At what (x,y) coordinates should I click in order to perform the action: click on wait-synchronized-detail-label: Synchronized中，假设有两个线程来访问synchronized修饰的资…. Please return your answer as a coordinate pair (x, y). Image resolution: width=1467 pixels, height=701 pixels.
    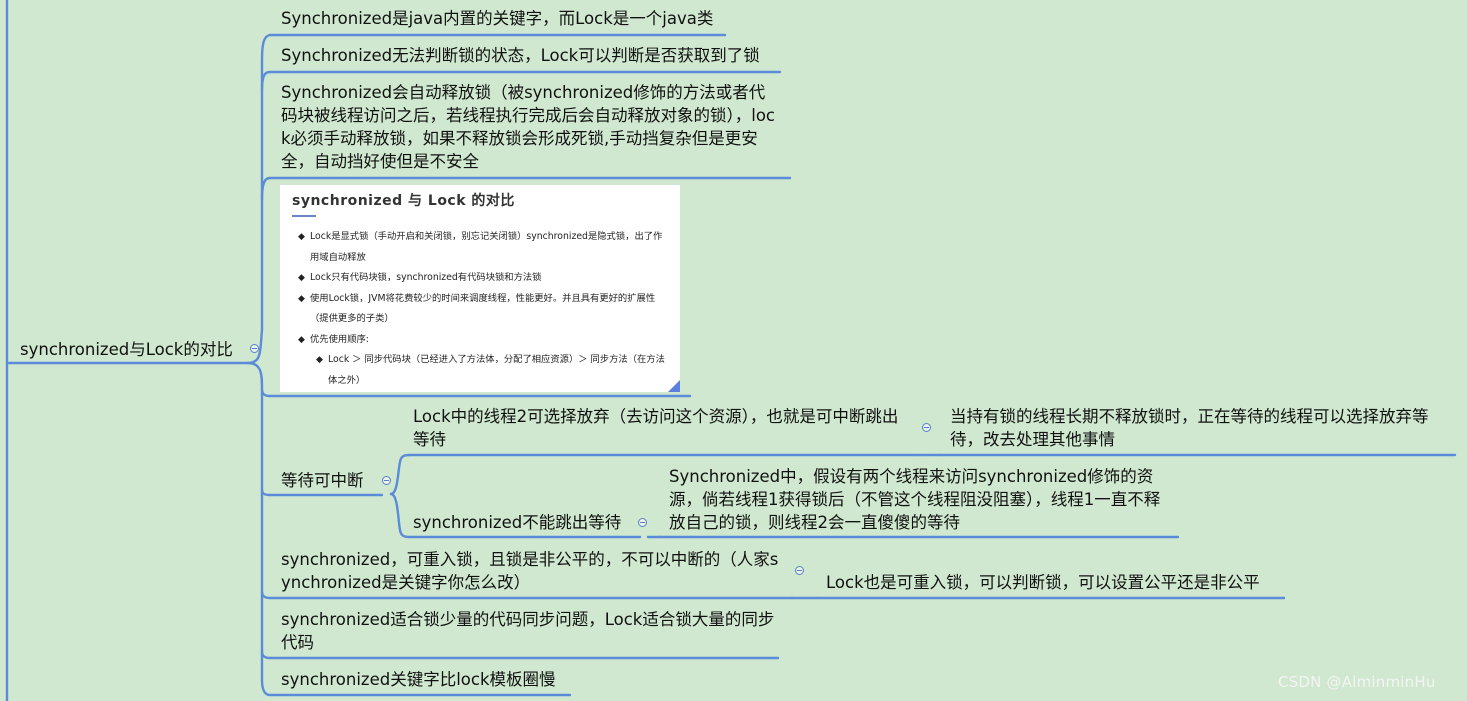
    Looking at the image, I should click on (915, 499).